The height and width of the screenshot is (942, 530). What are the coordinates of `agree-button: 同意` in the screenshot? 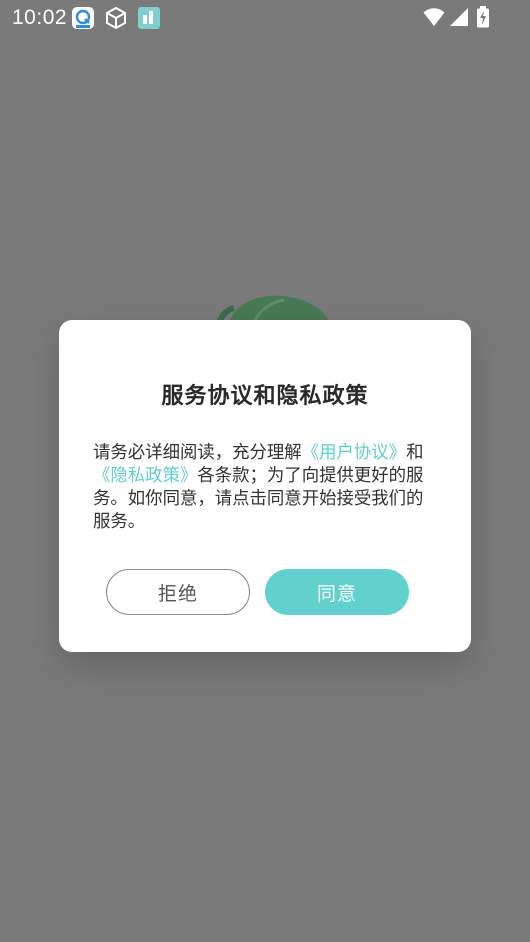 It's located at (337, 592).